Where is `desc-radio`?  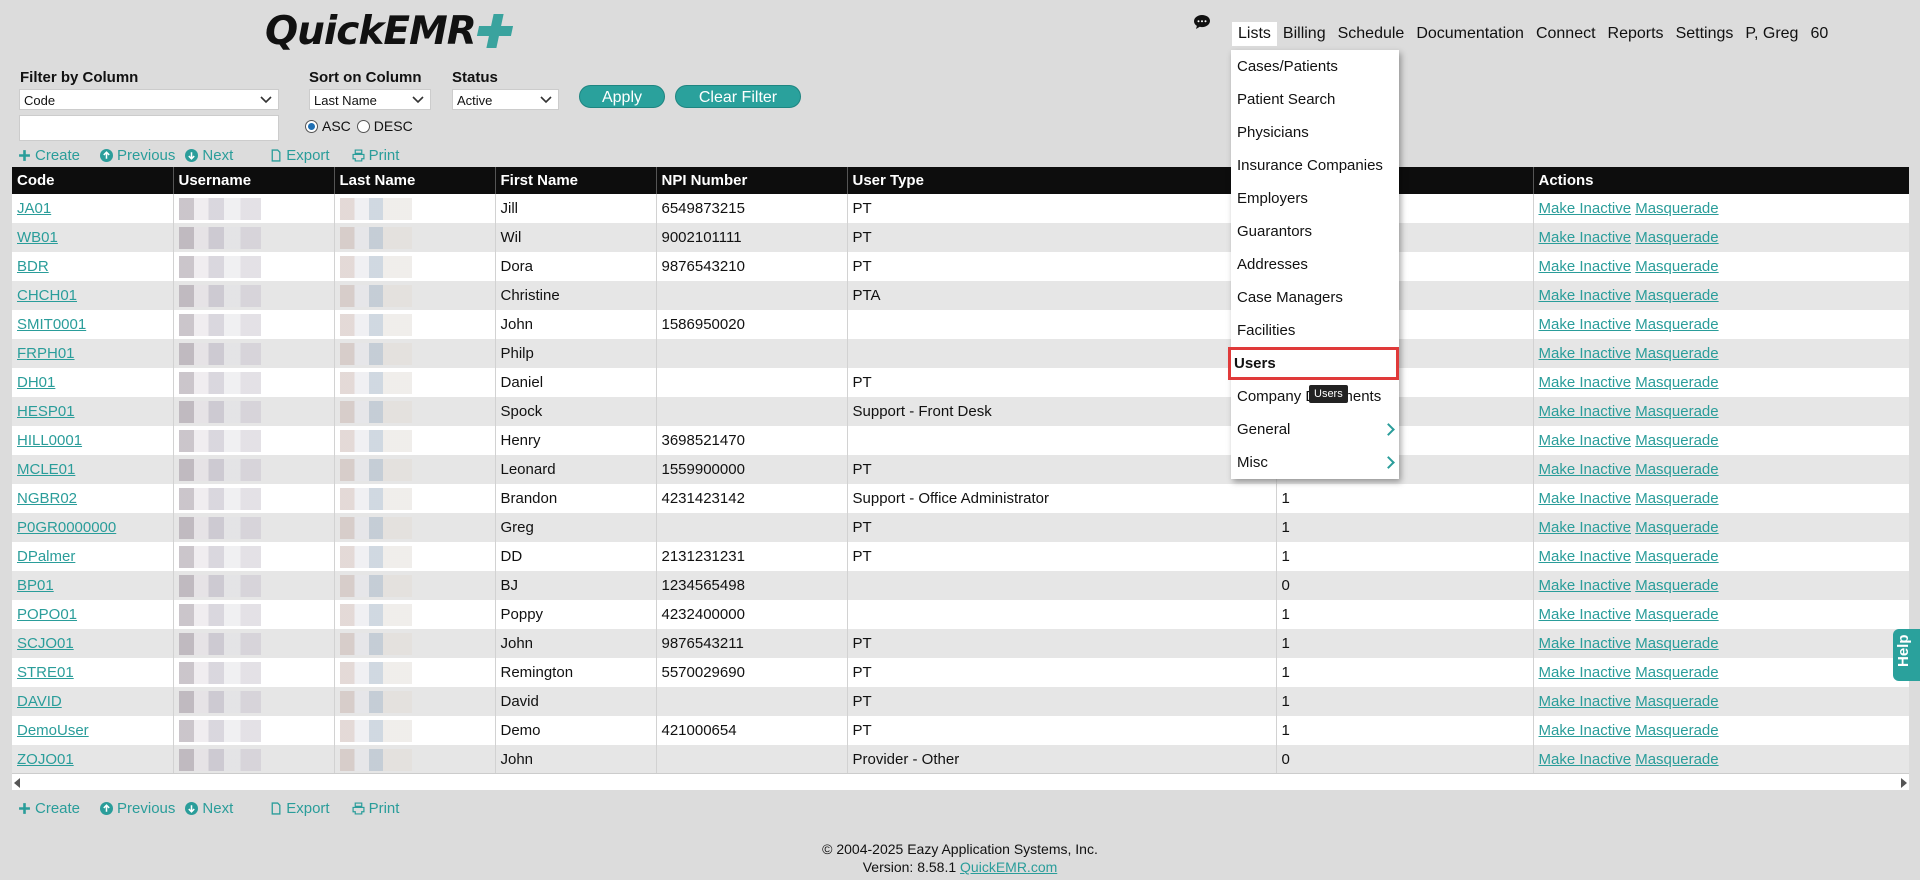 desc-radio is located at coordinates (363, 126).